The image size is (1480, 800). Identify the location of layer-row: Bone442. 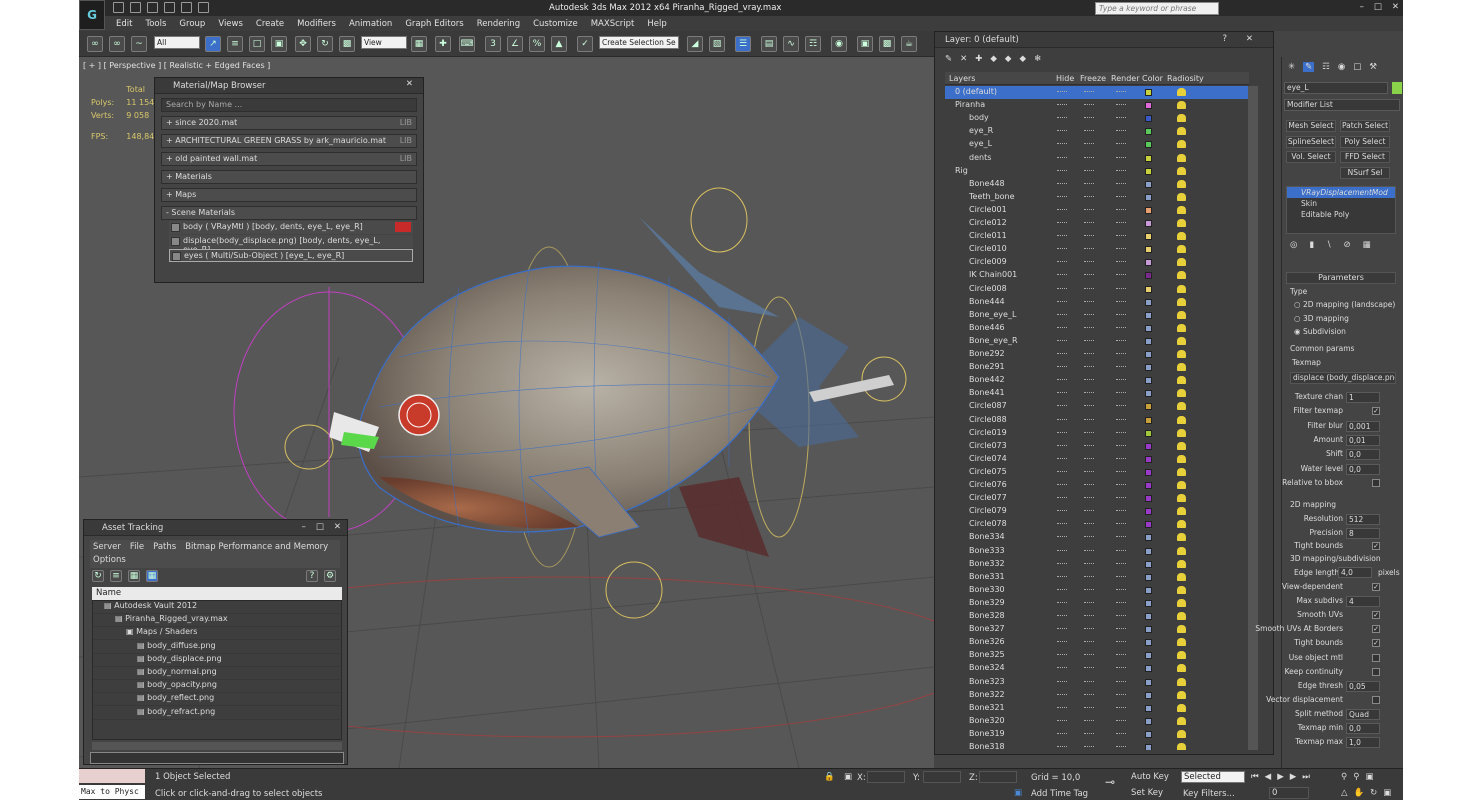
(1097, 380).